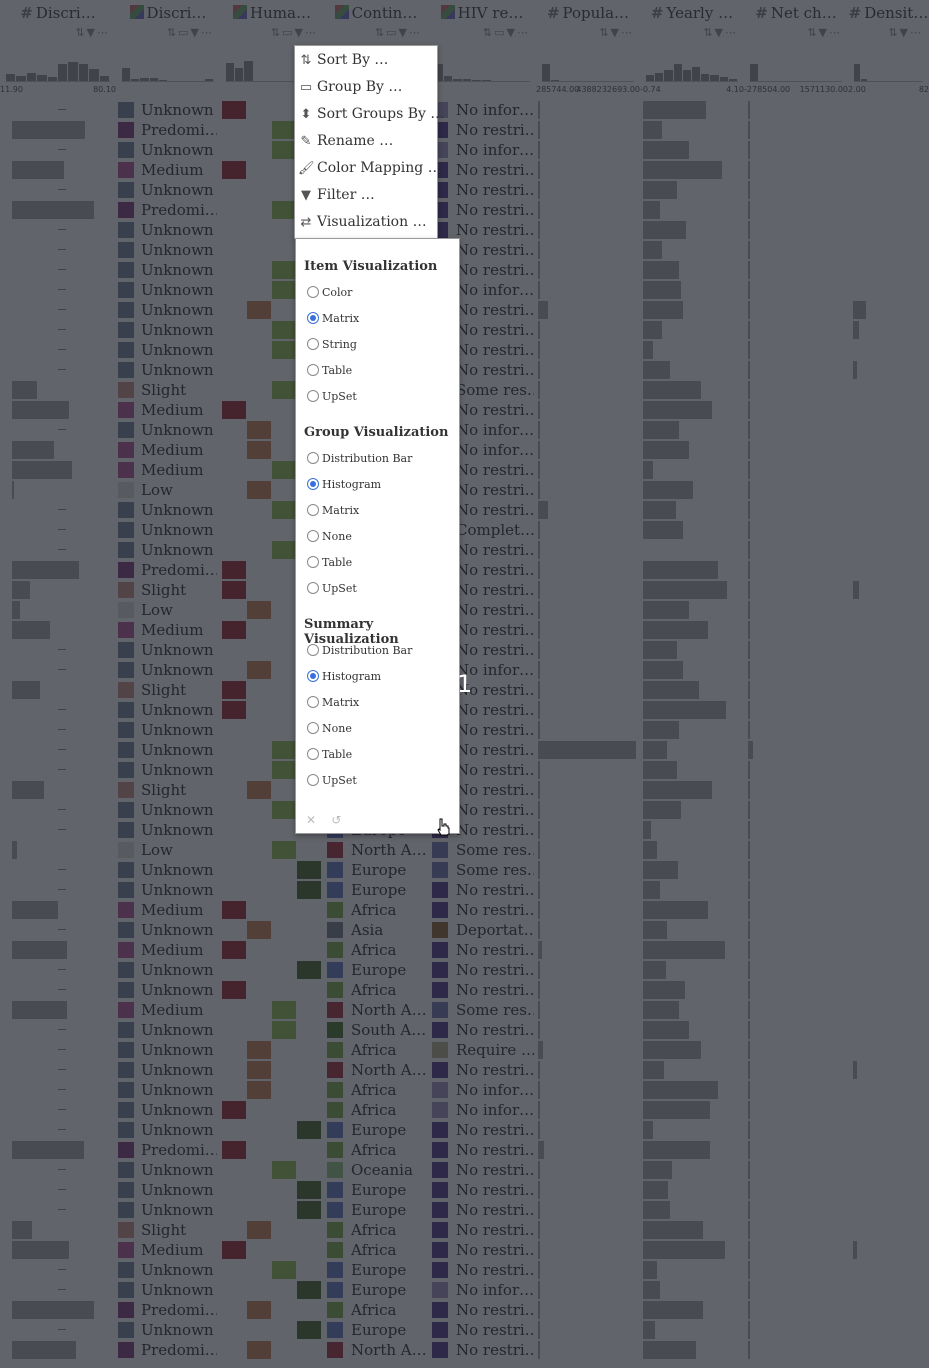 The image size is (929, 1368). What do you see at coordinates (306, 222) in the screenshot?
I see `visualization-icon: ⇄` at bounding box center [306, 222].